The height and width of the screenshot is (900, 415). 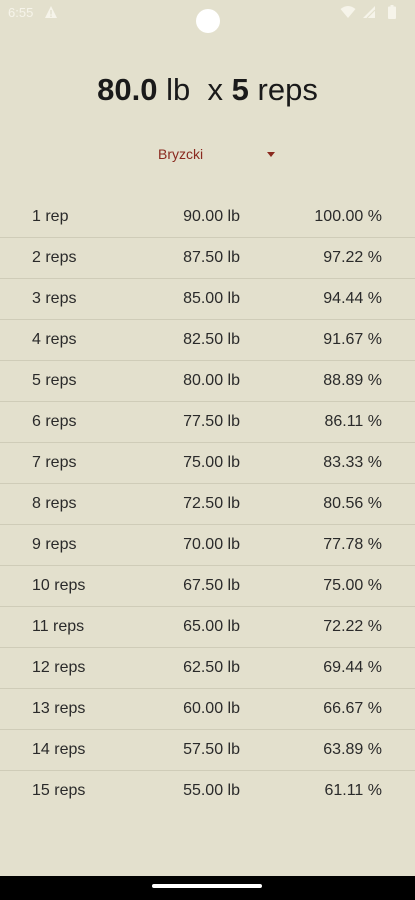 I want to click on weight-unit: lb, so click(x=178, y=89).